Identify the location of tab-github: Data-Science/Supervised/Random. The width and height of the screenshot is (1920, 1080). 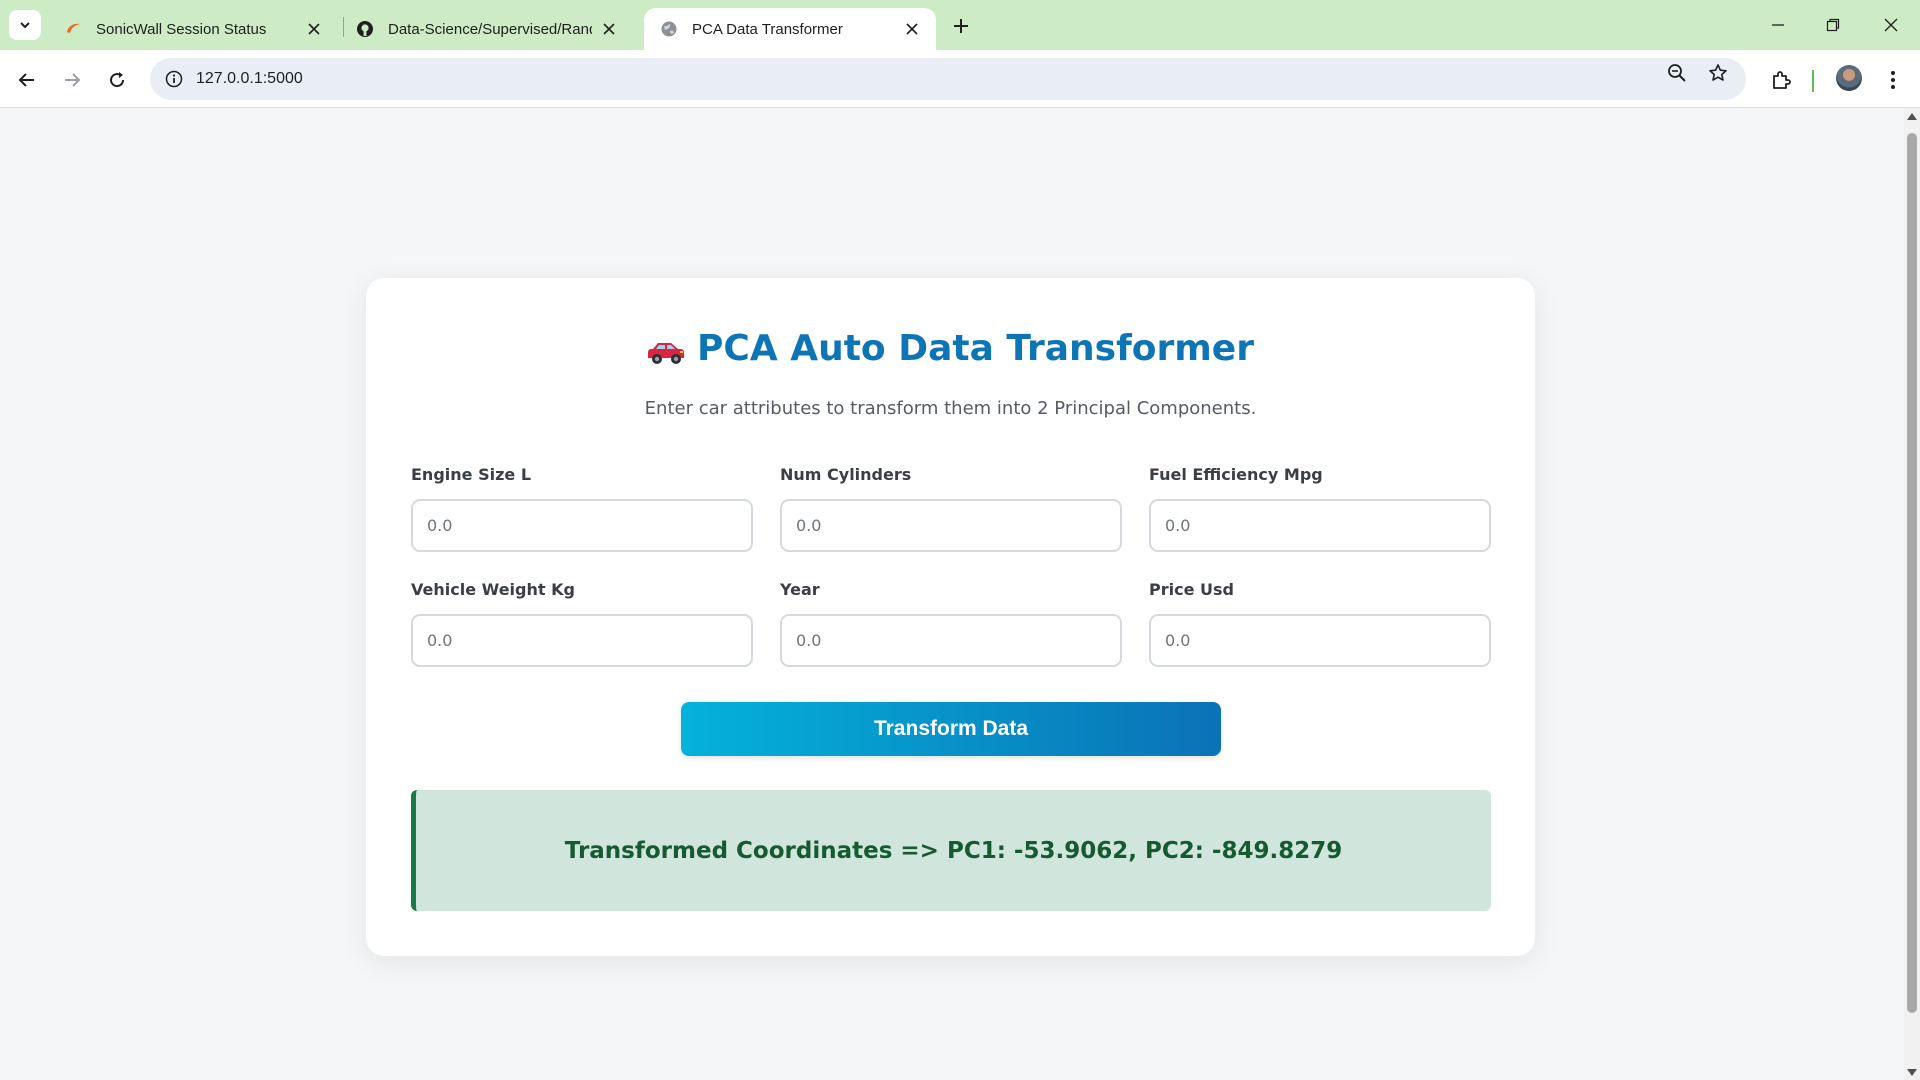
(486, 29).